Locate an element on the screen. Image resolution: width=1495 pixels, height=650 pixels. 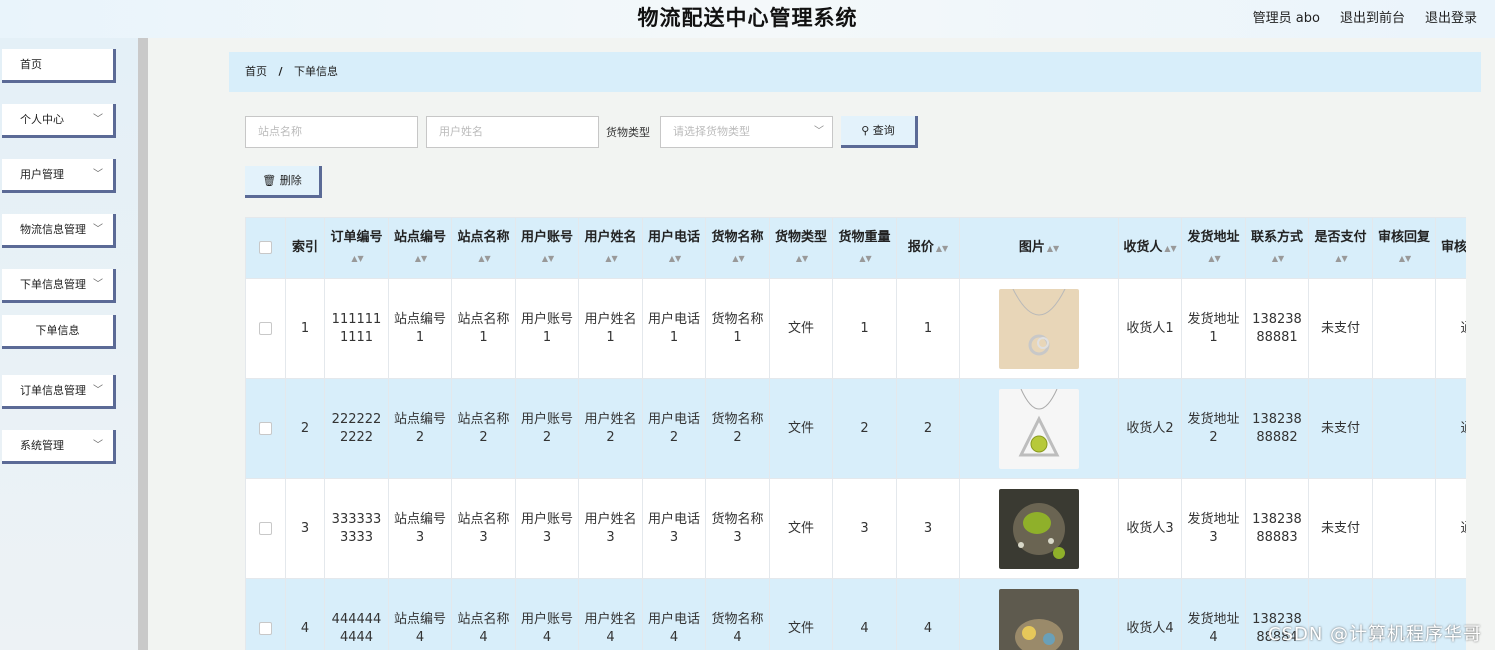
product-image-jade-ornament is located at coordinates (1039, 619).